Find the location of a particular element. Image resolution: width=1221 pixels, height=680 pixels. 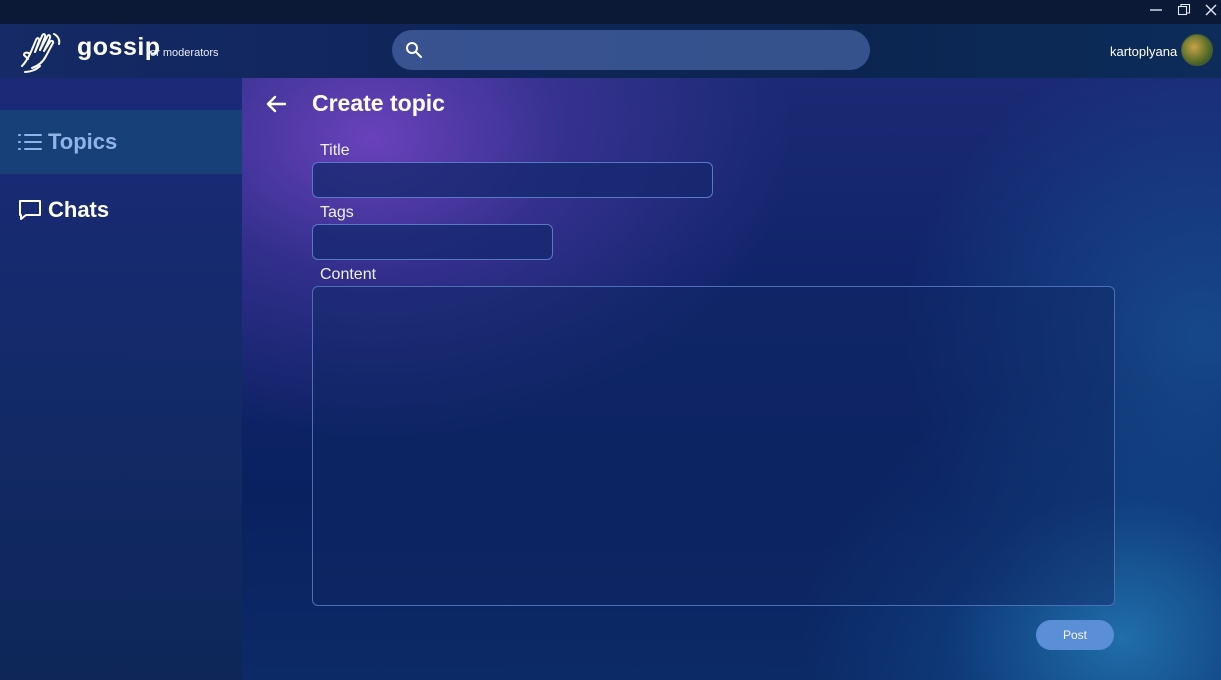

avatar is located at coordinates (1197, 50).